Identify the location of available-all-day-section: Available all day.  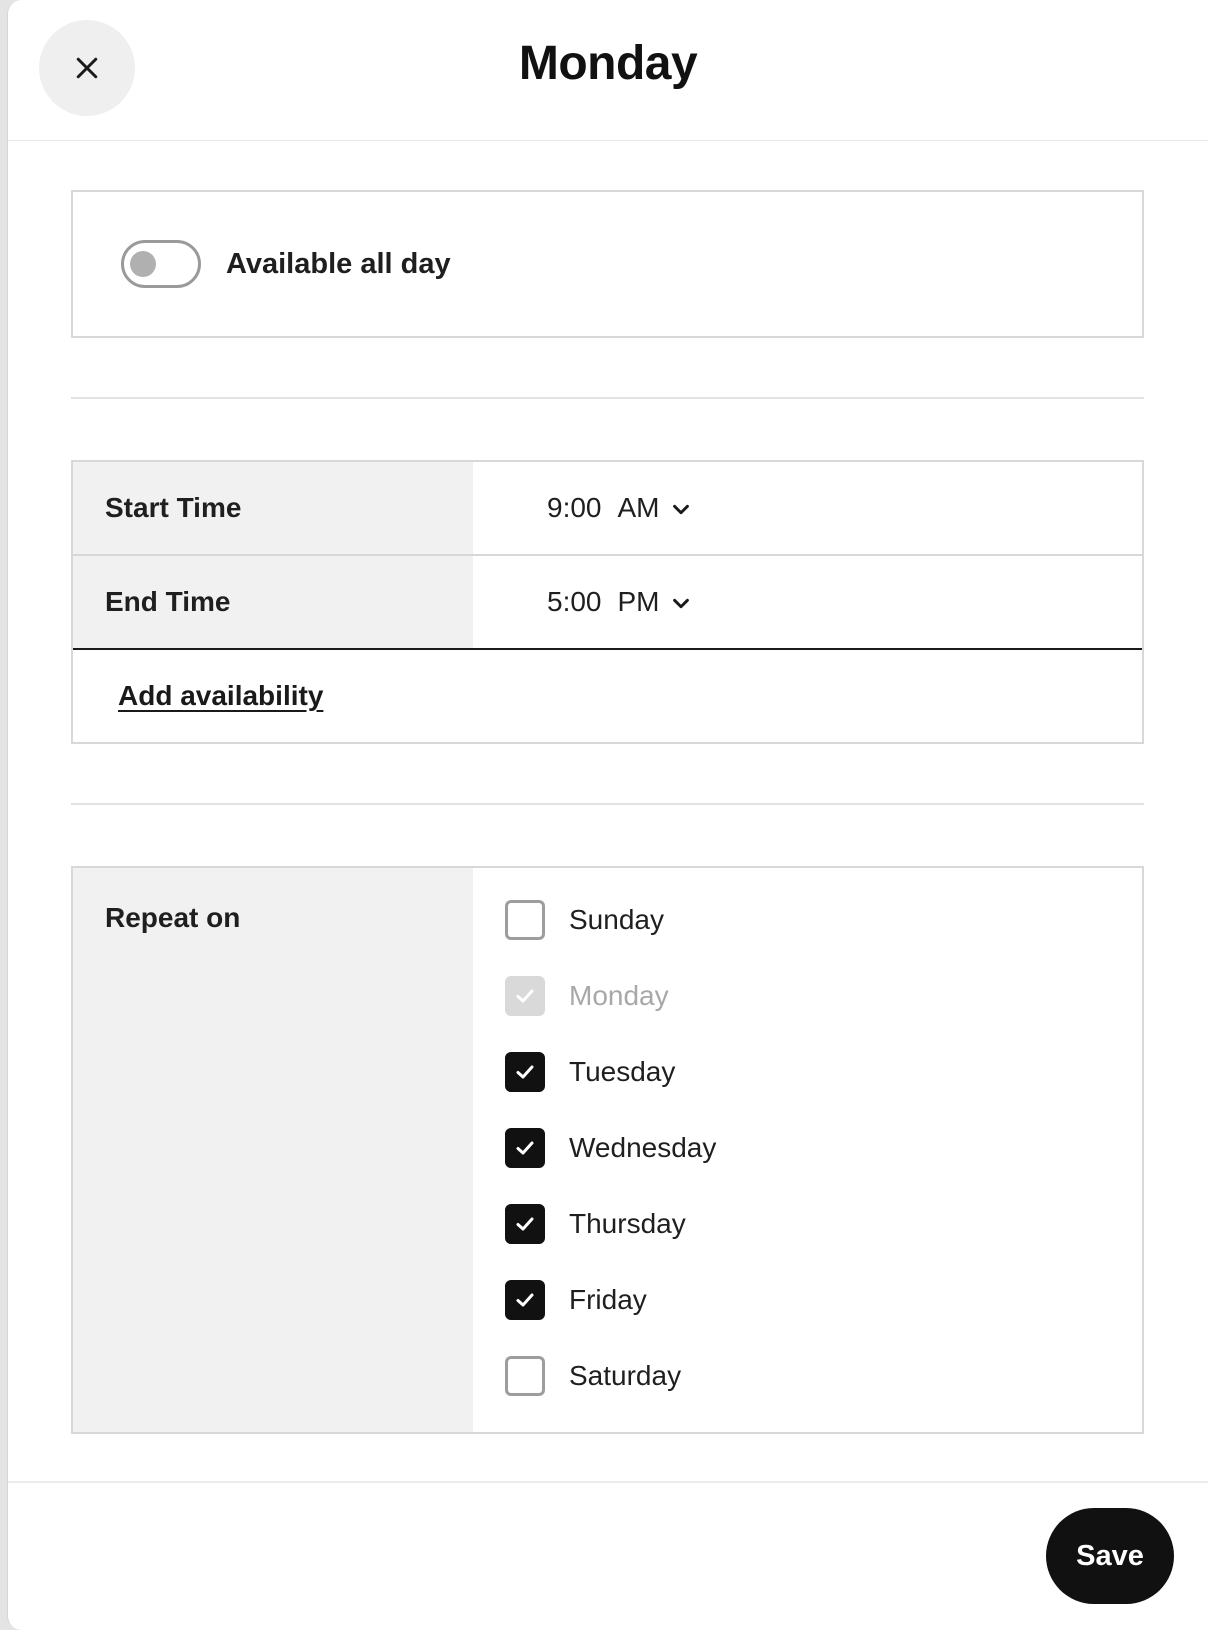
(607, 264).